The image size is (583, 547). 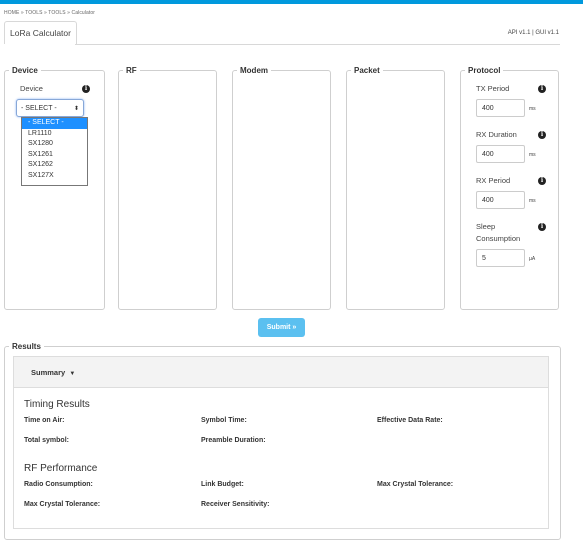 I want to click on effective-data-rate-label: Effective Data Rate:, so click(x=410, y=420).